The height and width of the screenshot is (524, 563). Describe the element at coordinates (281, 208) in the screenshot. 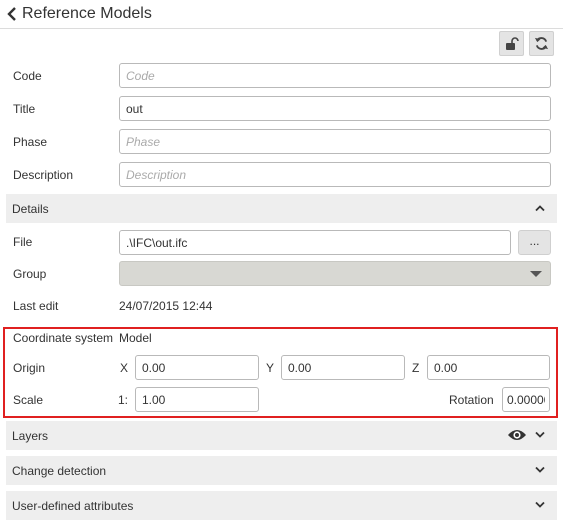

I see `details-section-header: Details` at that location.